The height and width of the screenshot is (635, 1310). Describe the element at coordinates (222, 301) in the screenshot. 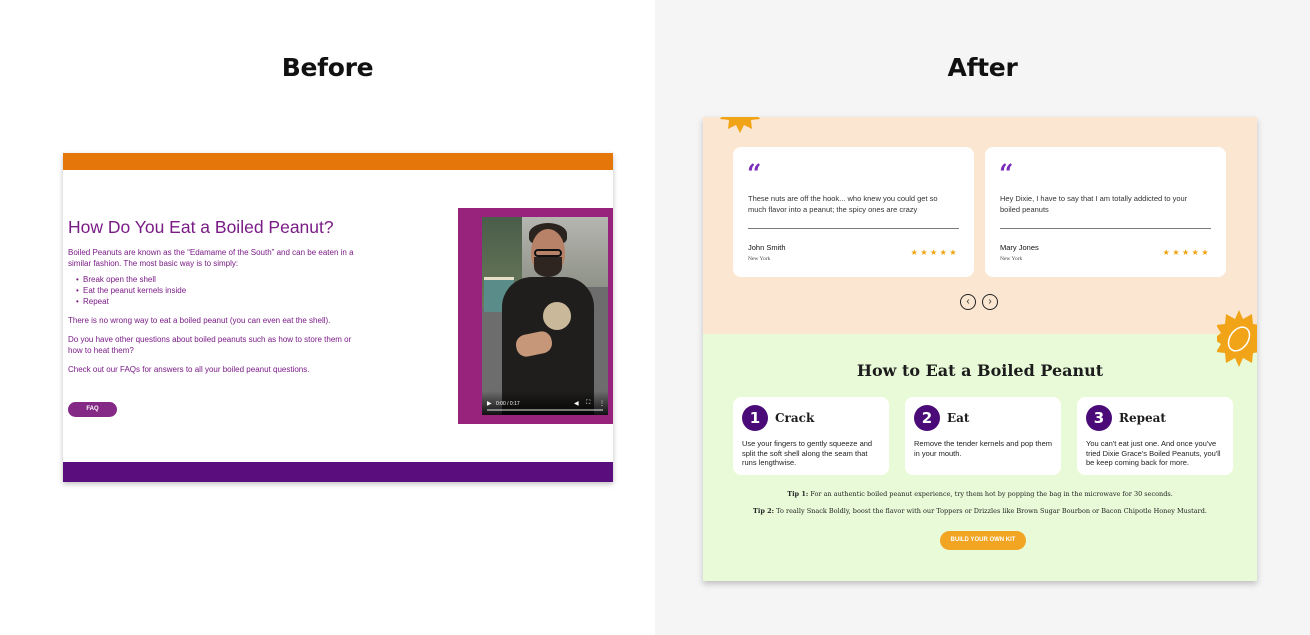

I see `list-item: Repeat` at that location.